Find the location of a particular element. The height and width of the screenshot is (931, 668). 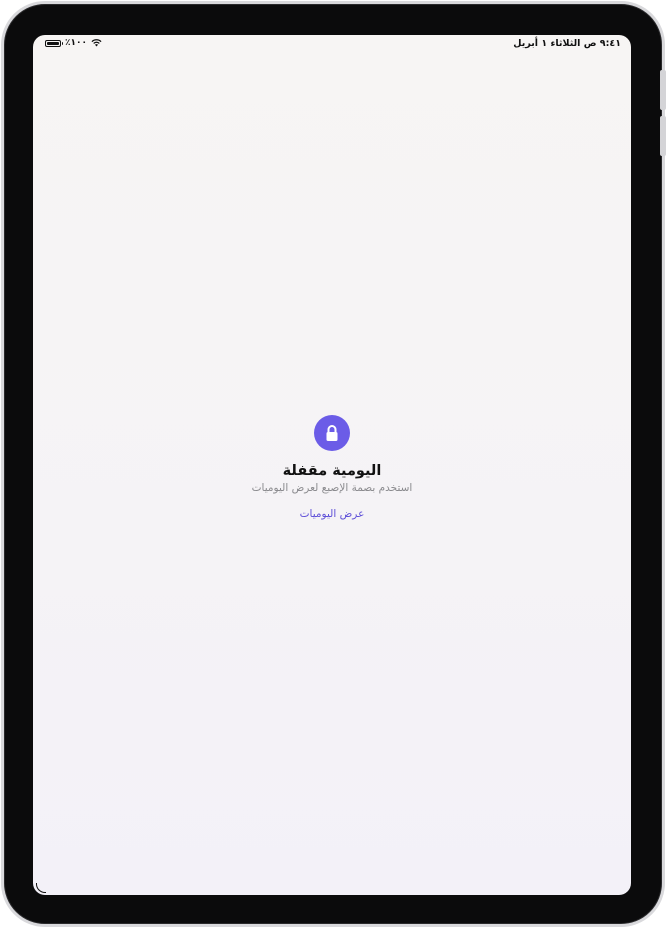

status-bar: ٪١٠٠ ٩:٤١ ص الثلاثاء ١ أبريل is located at coordinates (332, 44).